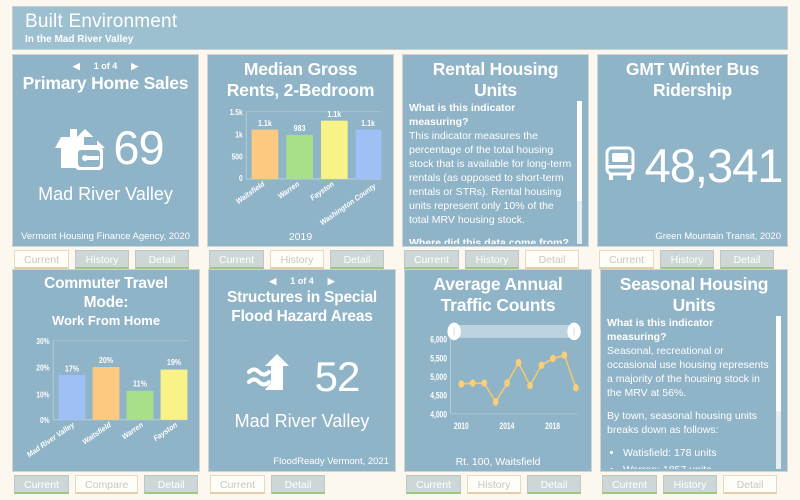  What do you see at coordinates (238, 484) in the screenshot?
I see `tab-current-flood-hazard-structures: Current` at bounding box center [238, 484].